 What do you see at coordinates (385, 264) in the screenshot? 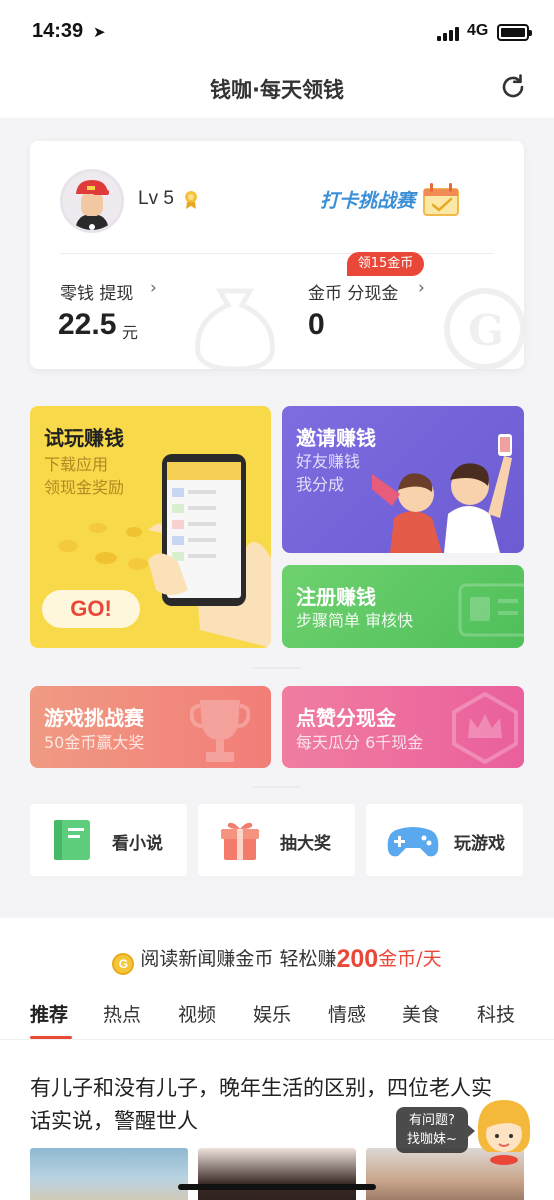
I see `coin-reward-badge: 领15金币` at bounding box center [385, 264].